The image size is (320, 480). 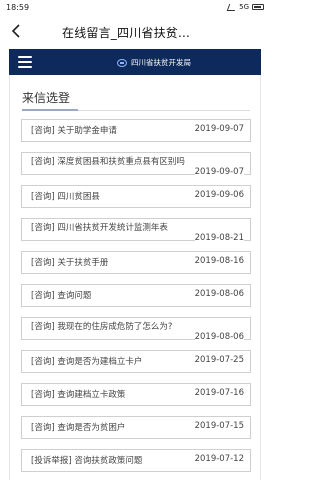 I want to click on site-name: 四川省扶贫开发局, so click(x=161, y=62).